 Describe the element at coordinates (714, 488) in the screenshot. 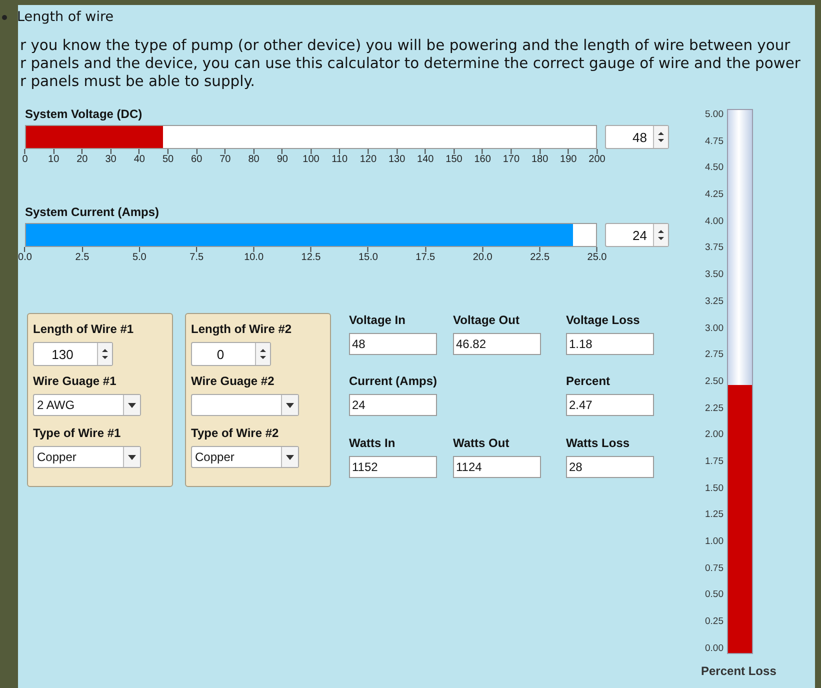

I see `axis-label: 1.50` at that location.